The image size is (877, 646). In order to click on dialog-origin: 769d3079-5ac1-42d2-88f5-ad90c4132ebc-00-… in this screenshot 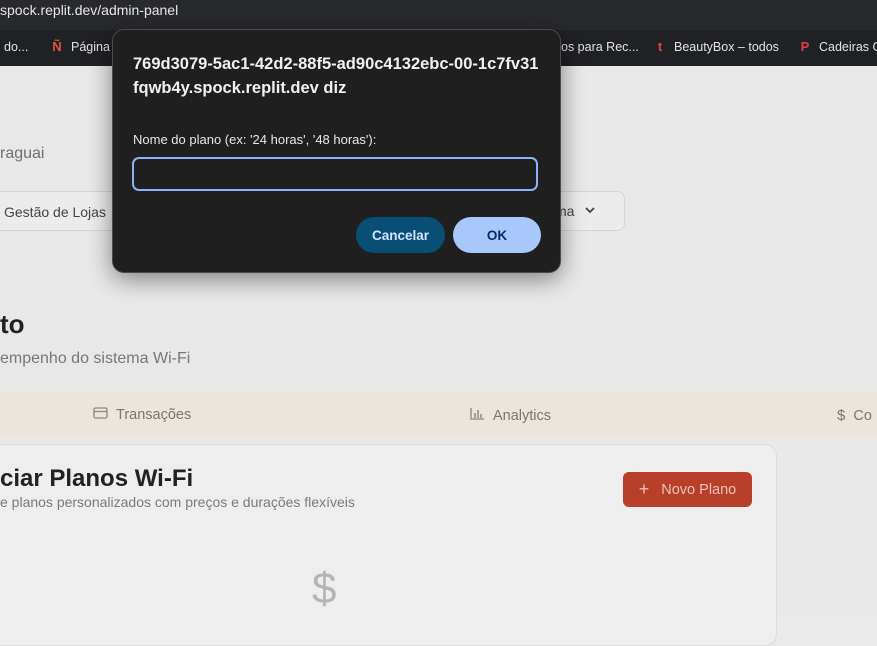, I will do `click(336, 76)`.